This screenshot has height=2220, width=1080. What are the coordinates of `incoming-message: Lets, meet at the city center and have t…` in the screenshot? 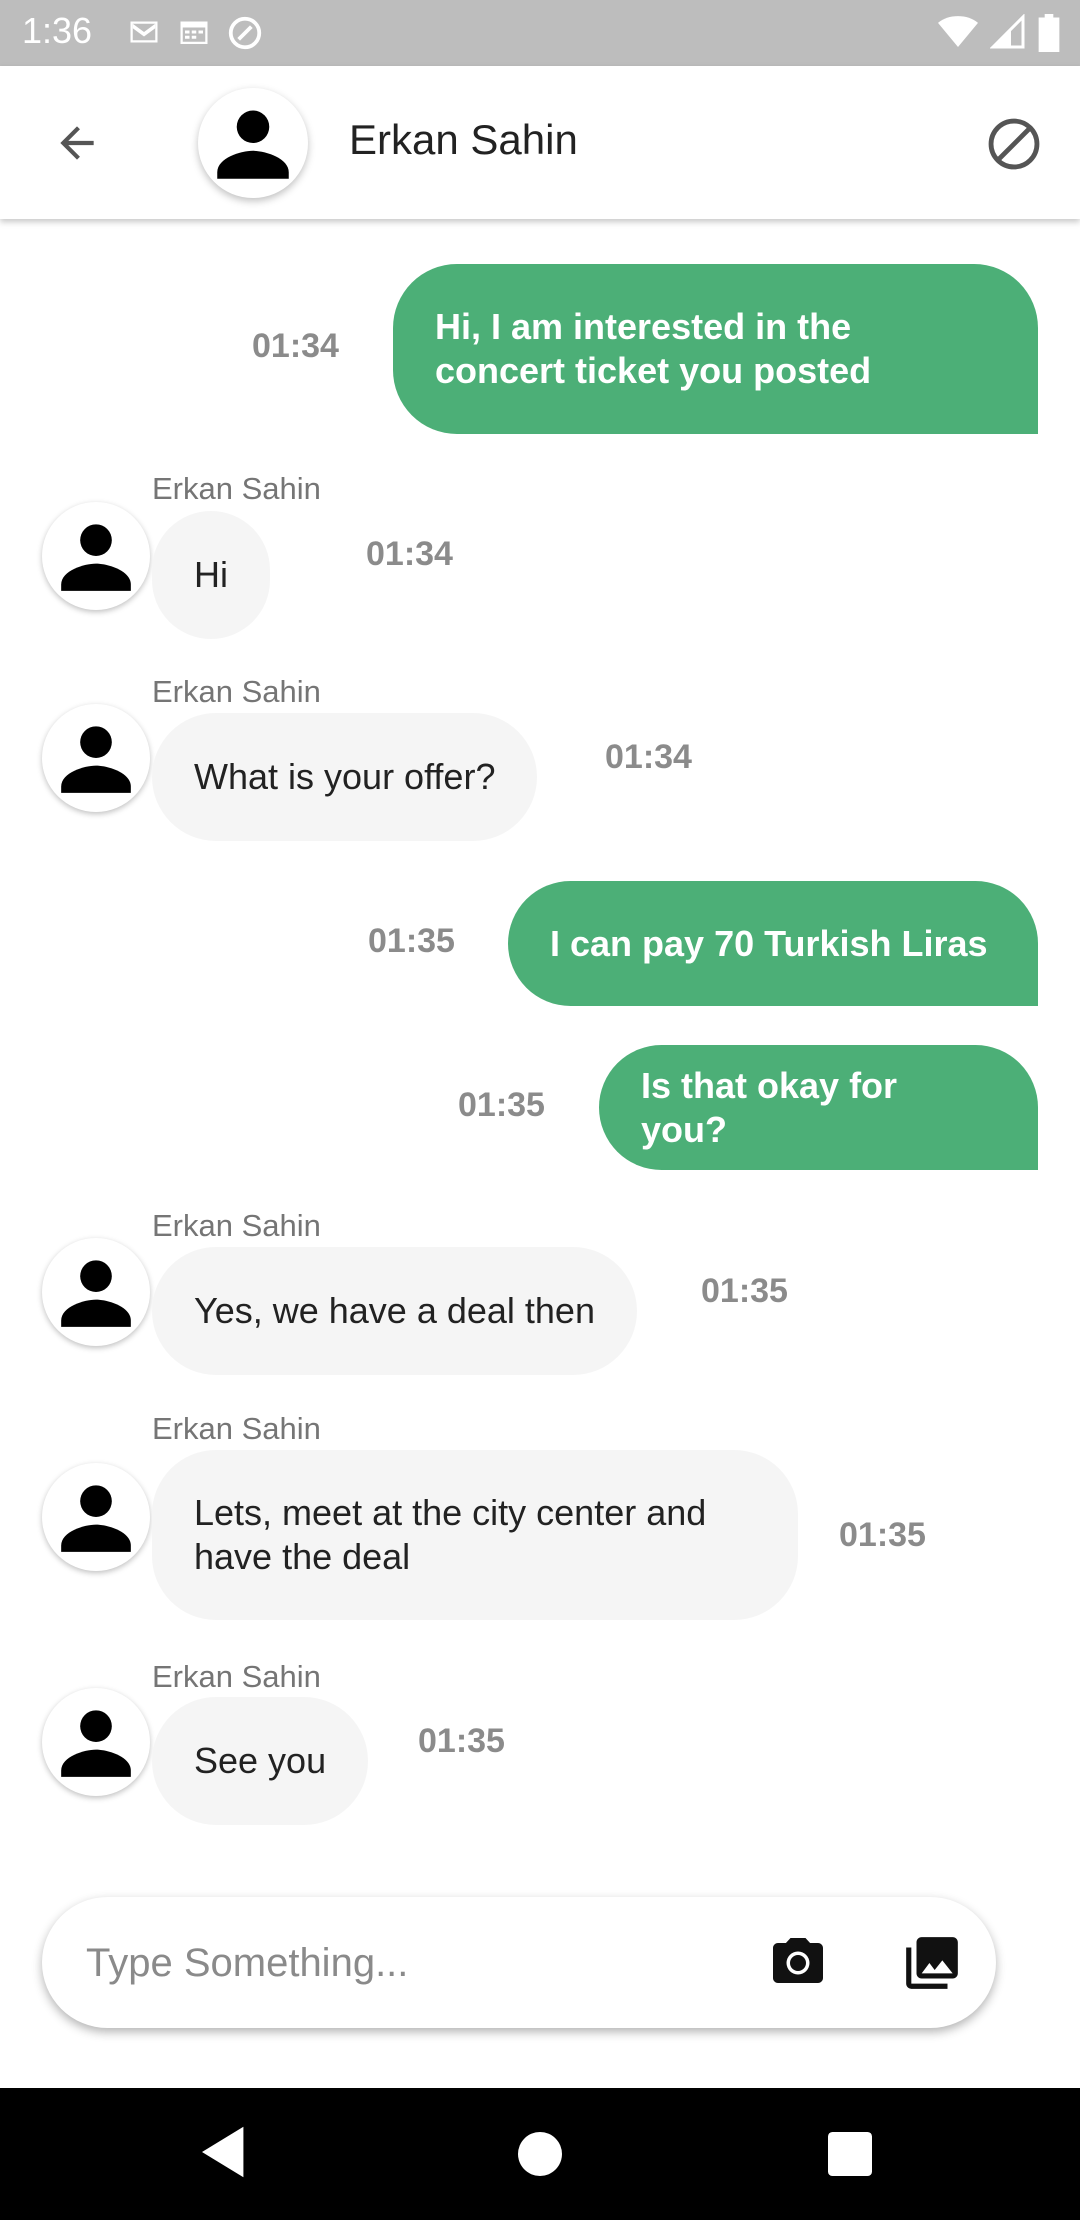 It's located at (475, 1535).